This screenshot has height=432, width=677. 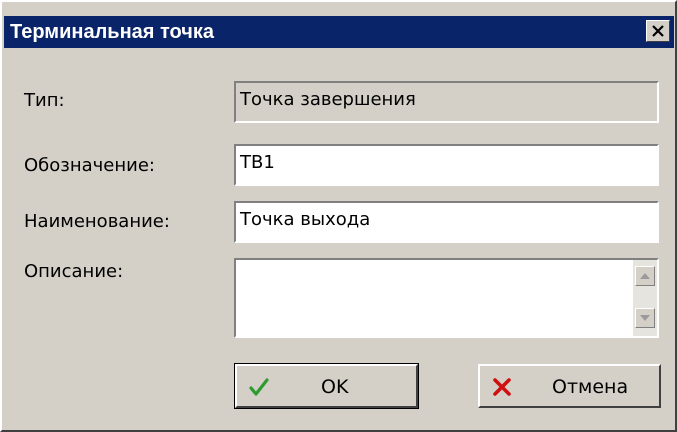 I want to click on type-label: Тип:, so click(x=44, y=100).